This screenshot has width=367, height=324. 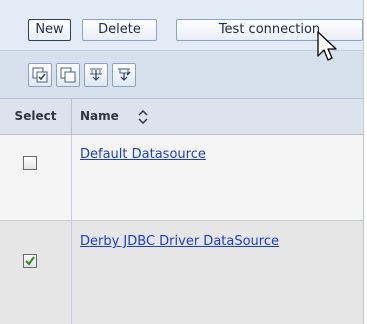 I want to click on expand-filter-tool, so click(x=96, y=75).